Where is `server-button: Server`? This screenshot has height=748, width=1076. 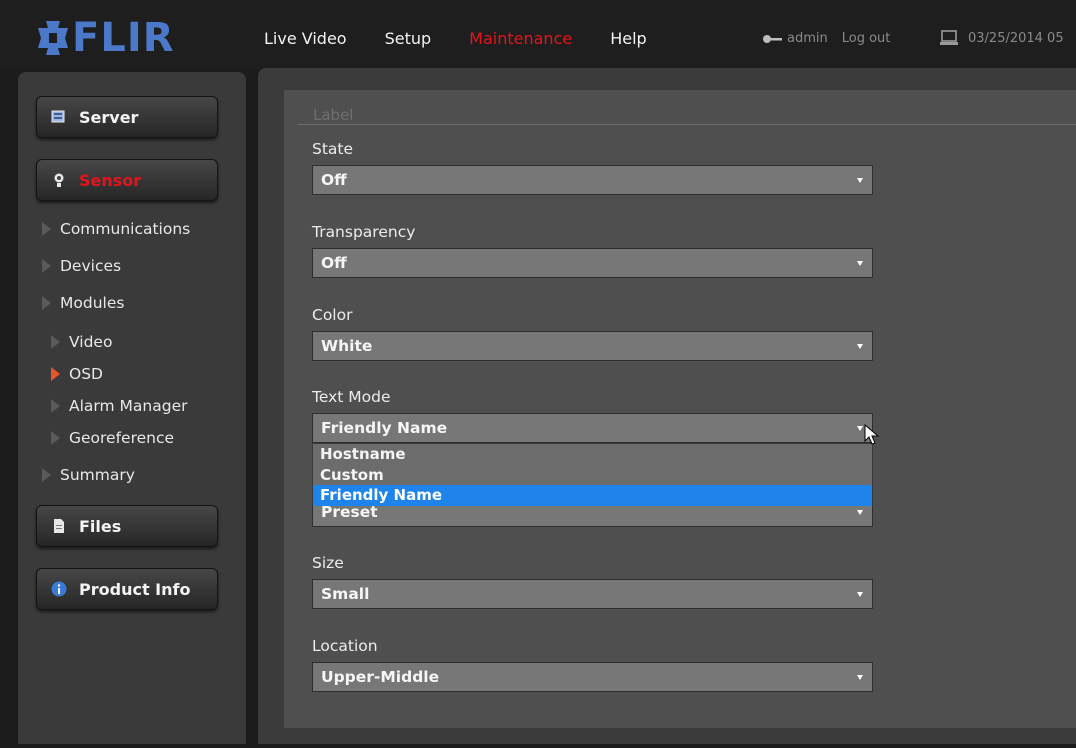
server-button: Server is located at coordinates (127, 117).